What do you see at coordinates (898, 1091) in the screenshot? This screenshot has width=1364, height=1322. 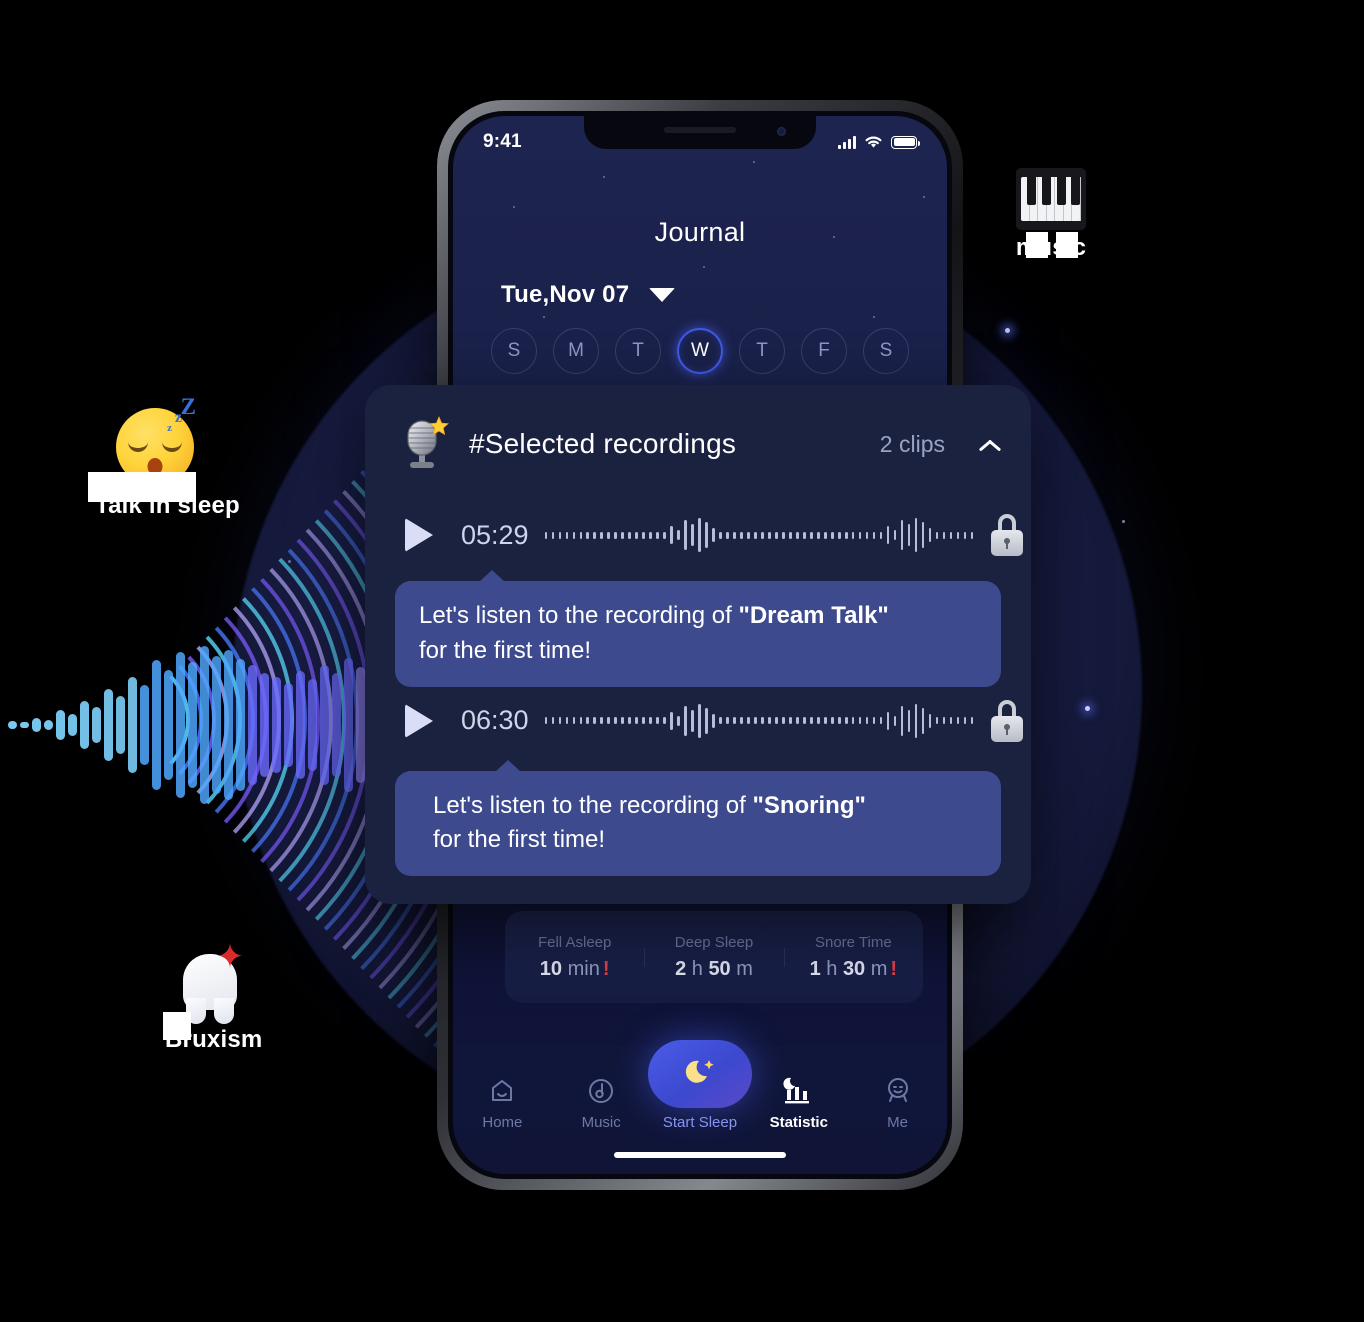 I see `person-face-icon` at bounding box center [898, 1091].